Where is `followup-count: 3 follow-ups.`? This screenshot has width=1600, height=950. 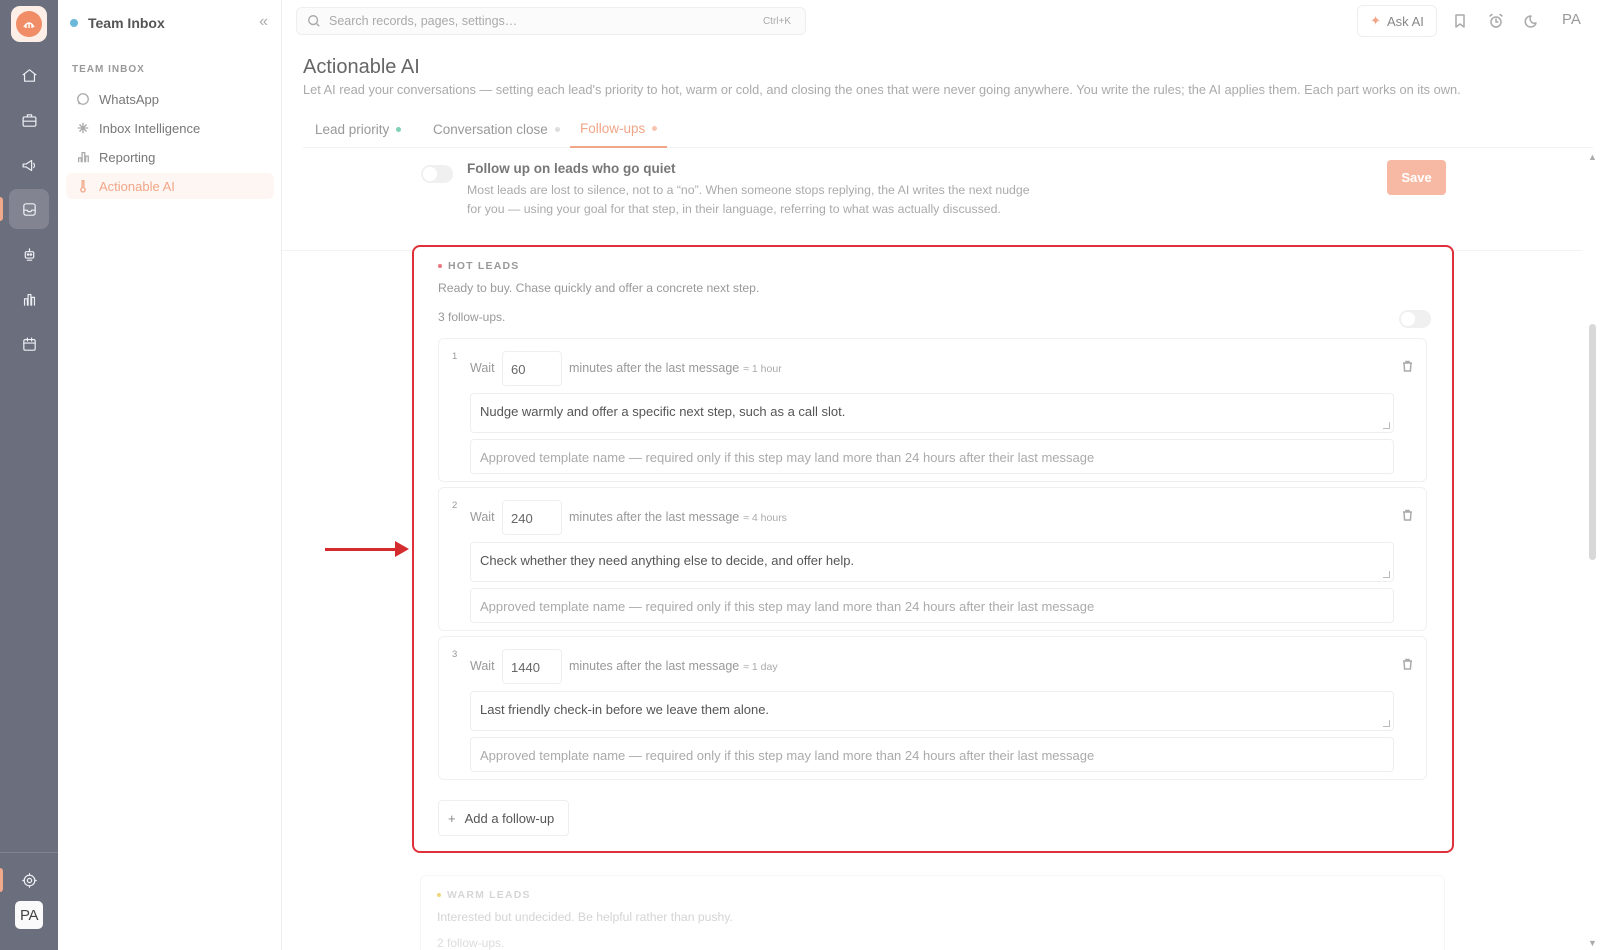
followup-count: 3 follow-ups. is located at coordinates (472, 317).